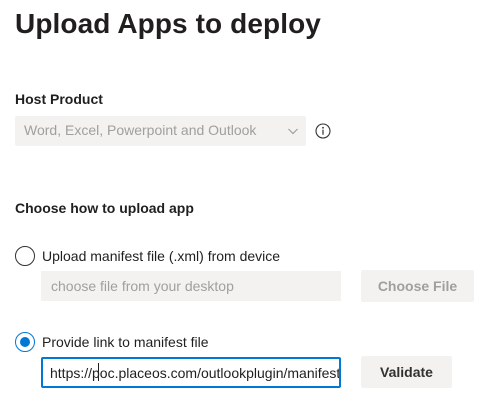 The height and width of the screenshot is (404, 486). Describe the element at coordinates (323, 131) in the screenshot. I see `info-icon` at that location.